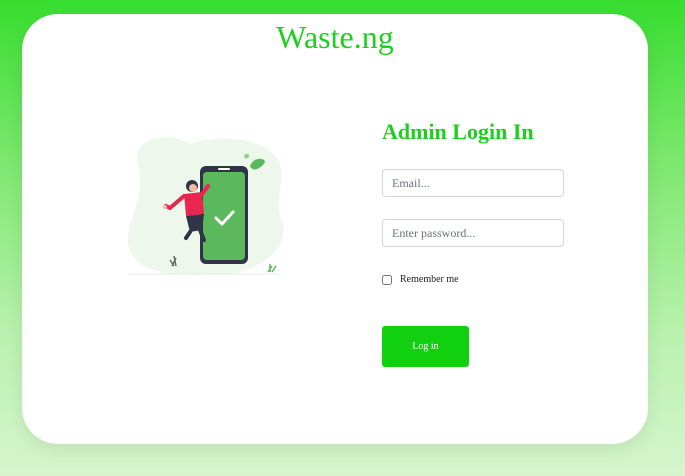 The height and width of the screenshot is (476, 685). Describe the element at coordinates (335, 37) in the screenshot. I see `brand-logo-text: Waste.ng` at that location.